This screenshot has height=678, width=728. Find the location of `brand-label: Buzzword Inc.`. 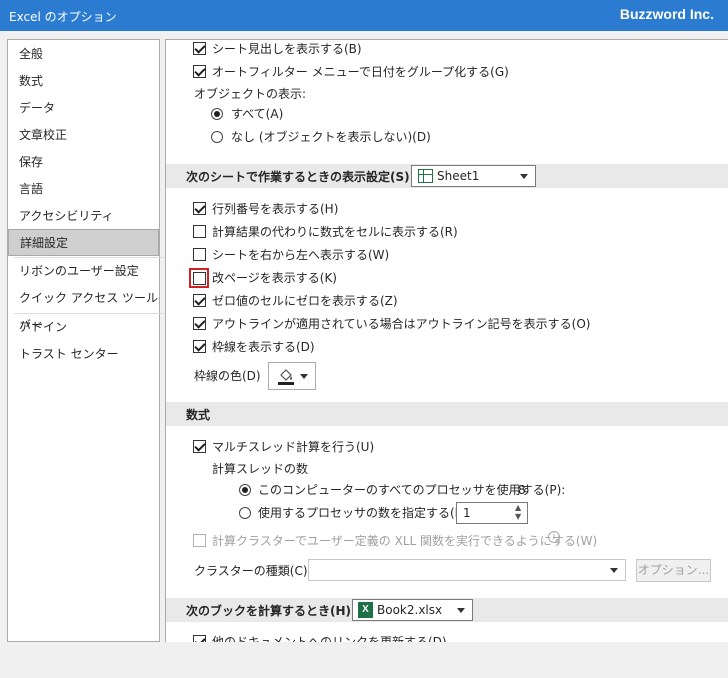

brand-label: Buzzword Inc. is located at coordinates (666, 14).